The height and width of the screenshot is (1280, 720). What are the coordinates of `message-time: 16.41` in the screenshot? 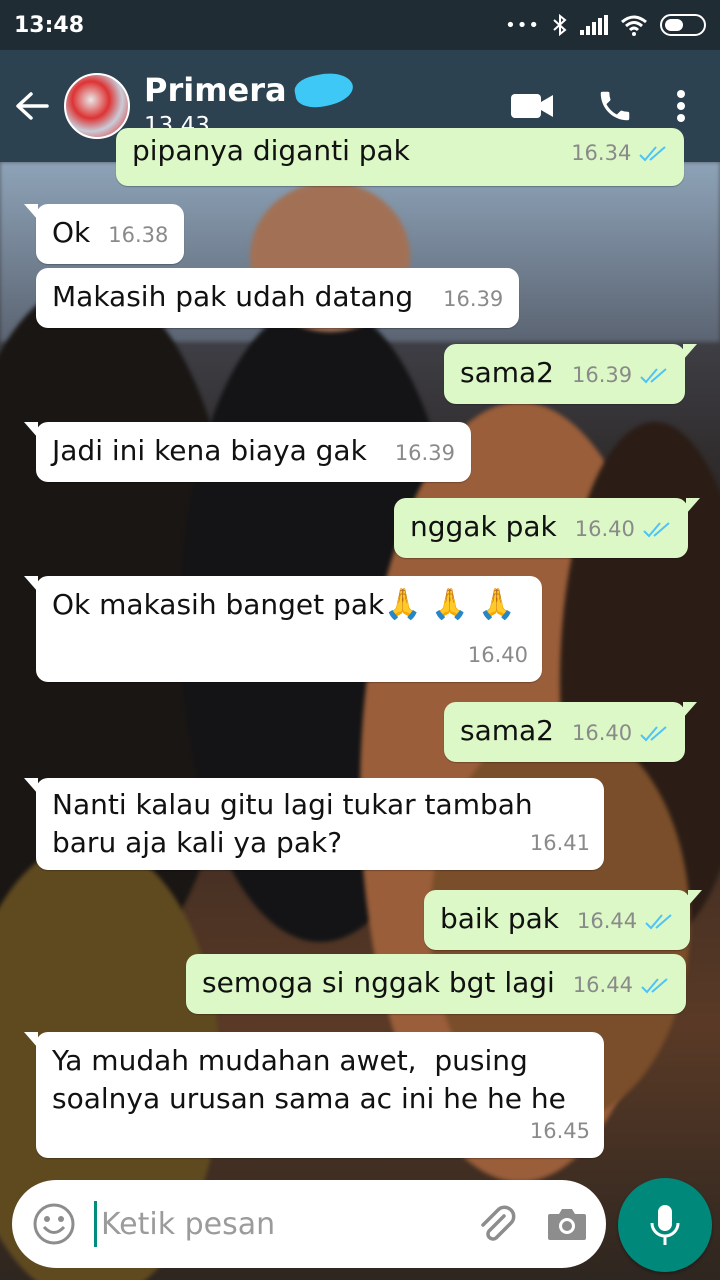 It's located at (559, 843).